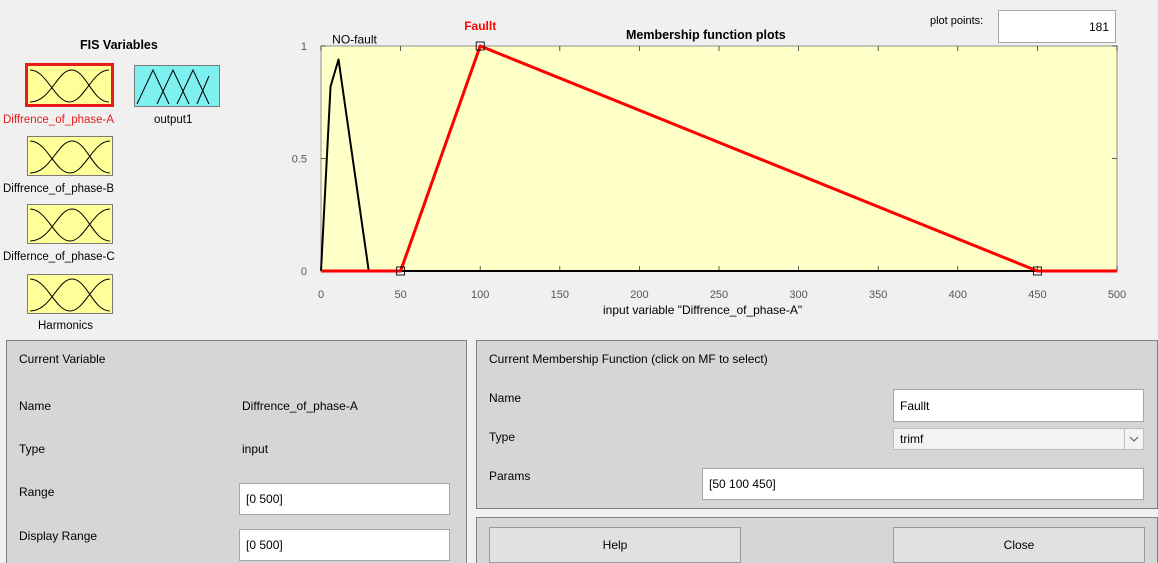  What do you see at coordinates (35, 406) in the screenshot?
I see `variable-name-label: Name` at bounding box center [35, 406].